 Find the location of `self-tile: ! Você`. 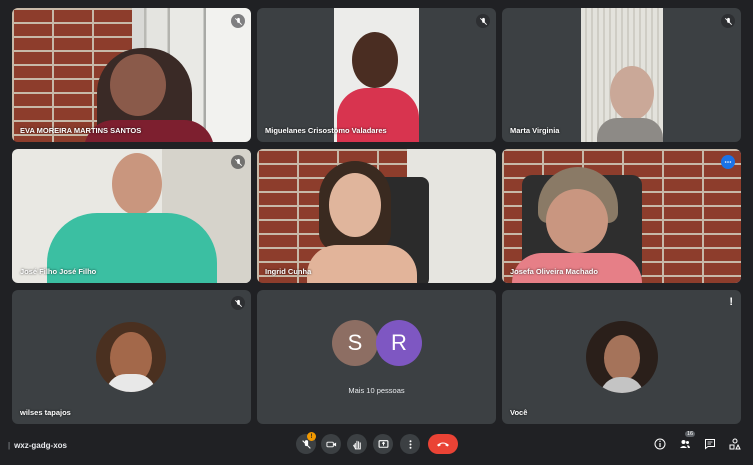

self-tile: ! Você is located at coordinates (621, 357).